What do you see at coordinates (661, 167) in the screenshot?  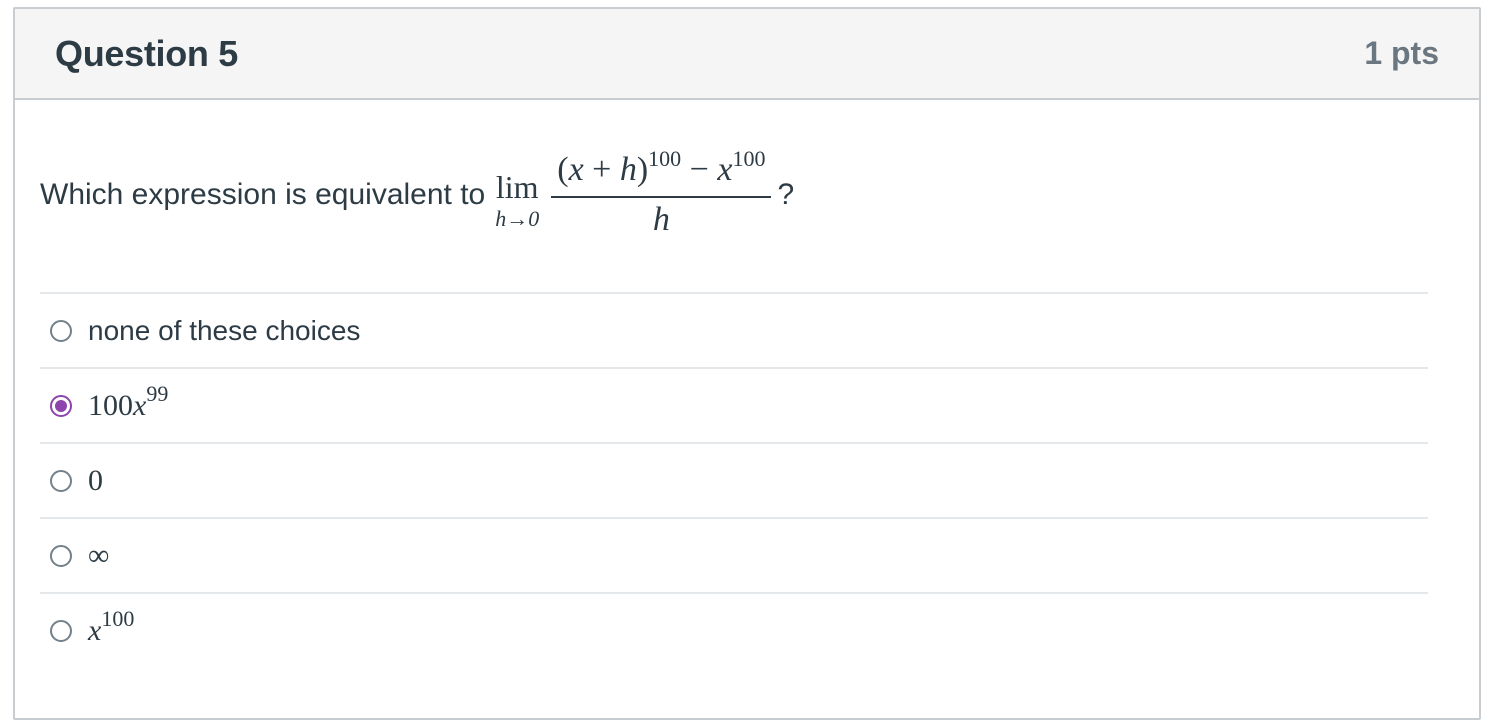 I see `fraction-numerator: (x + h)100 − x100` at bounding box center [661, 167].